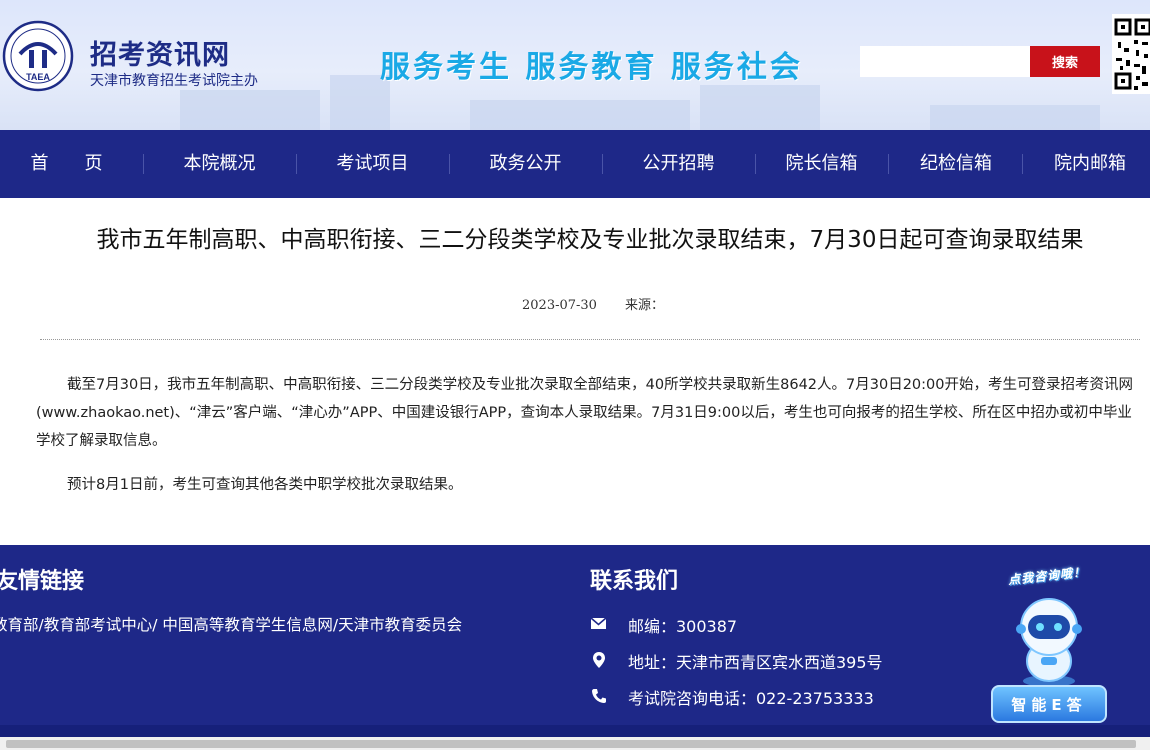  I want to click on nav-item-recruitment: 公开招聘, so click(678, 164).